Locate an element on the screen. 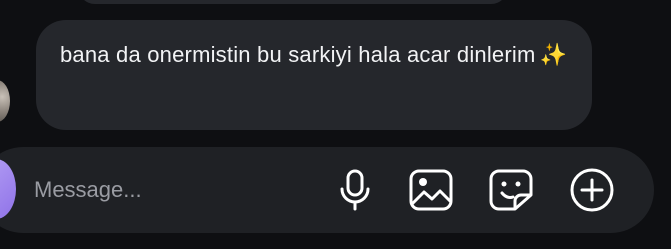 The height and width of the screenshot is (249, 671). microphone-button is located at coordinates (355, 190).